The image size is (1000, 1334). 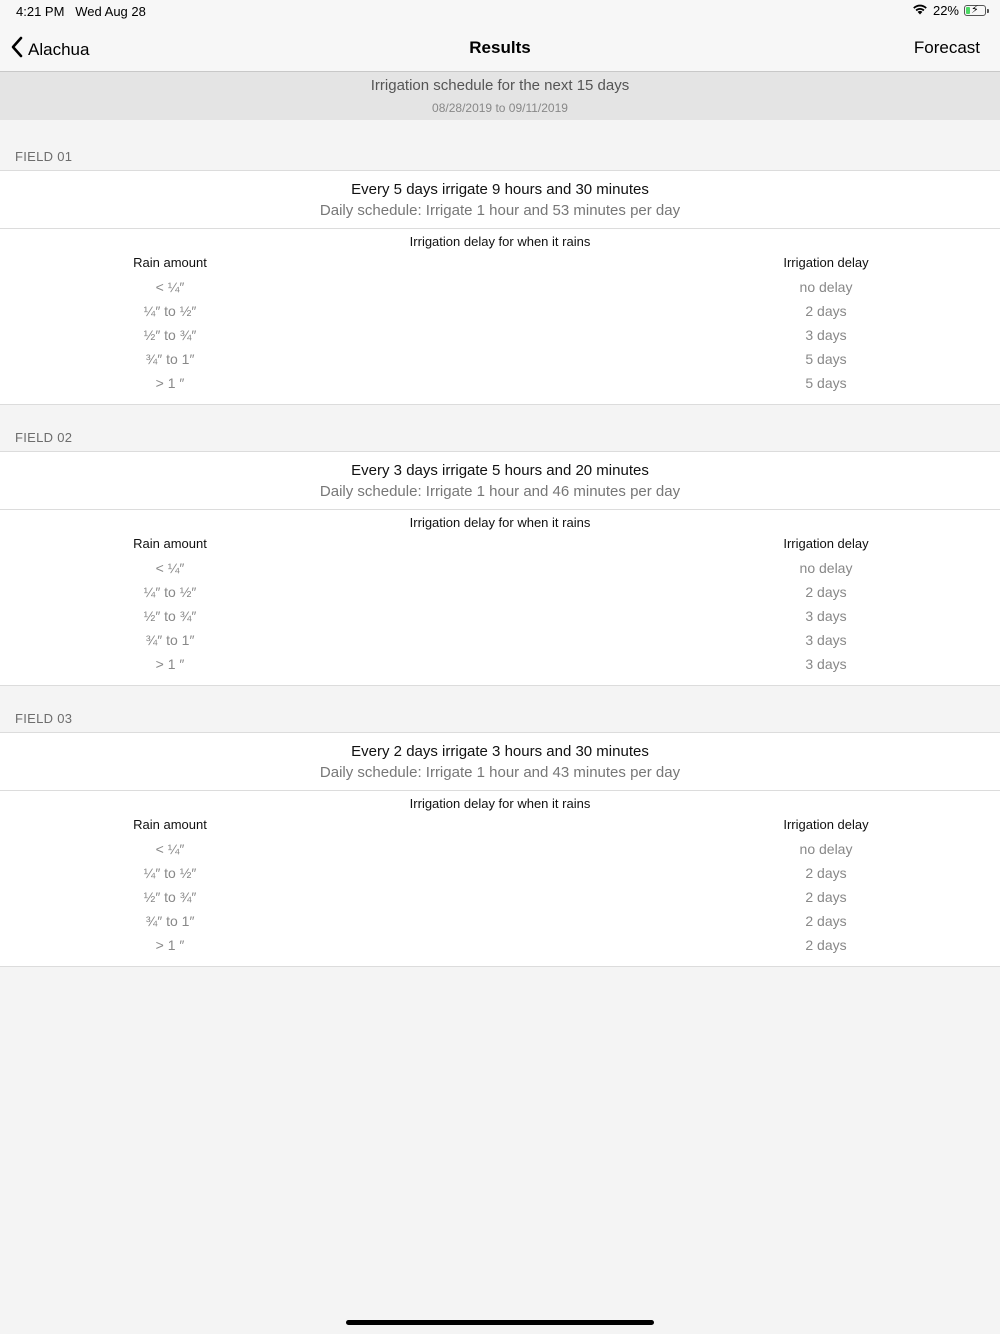 What do you see at coordinates (500, 108) in the screenshot?
I see `schedule-dates: 08/28/2019 to 09/11/2019` at bounding box center [500, 108].